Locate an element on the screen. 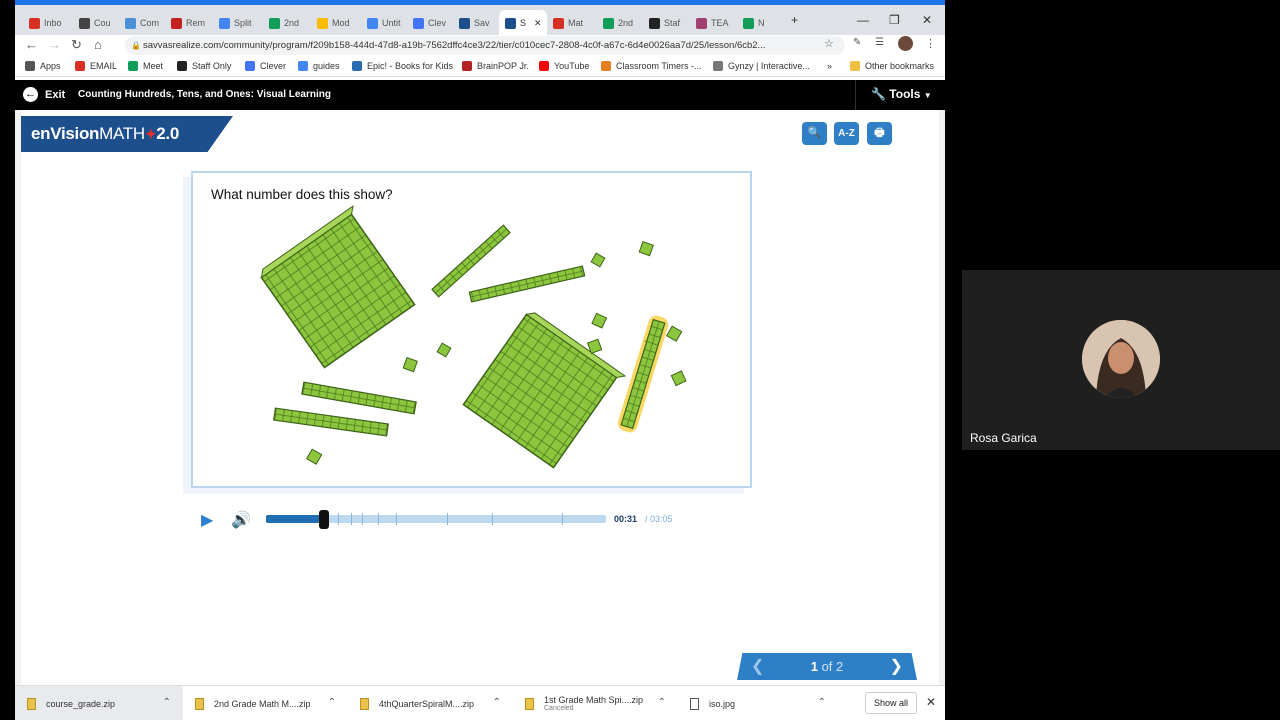  new-tab-button: + is located at coordinates (794, 20).